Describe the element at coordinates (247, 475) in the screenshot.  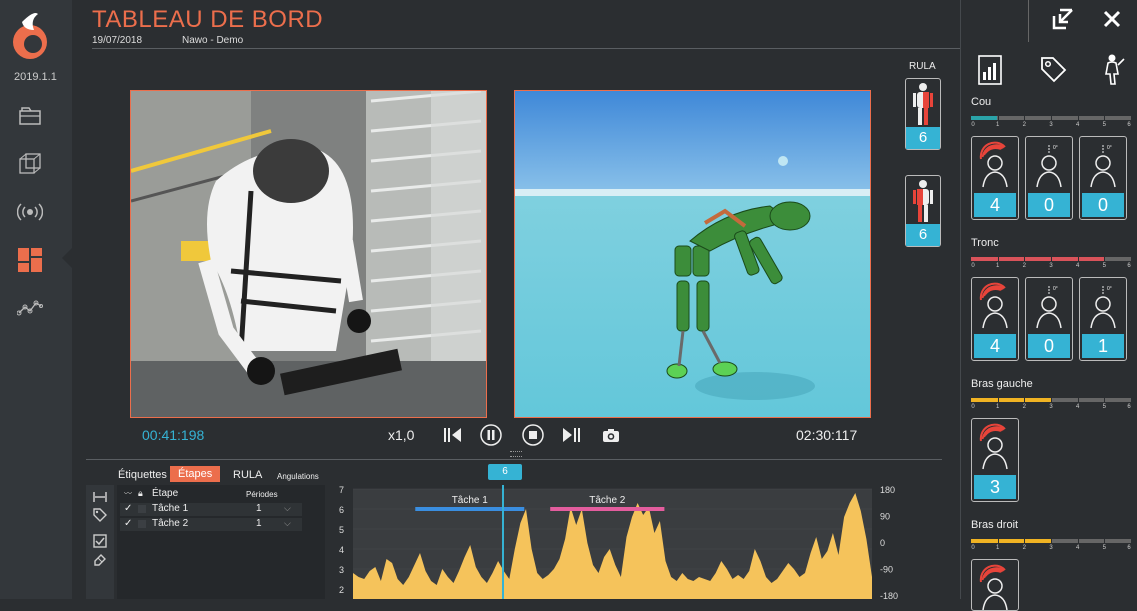
I see `tab-rula: RULA` at that location.